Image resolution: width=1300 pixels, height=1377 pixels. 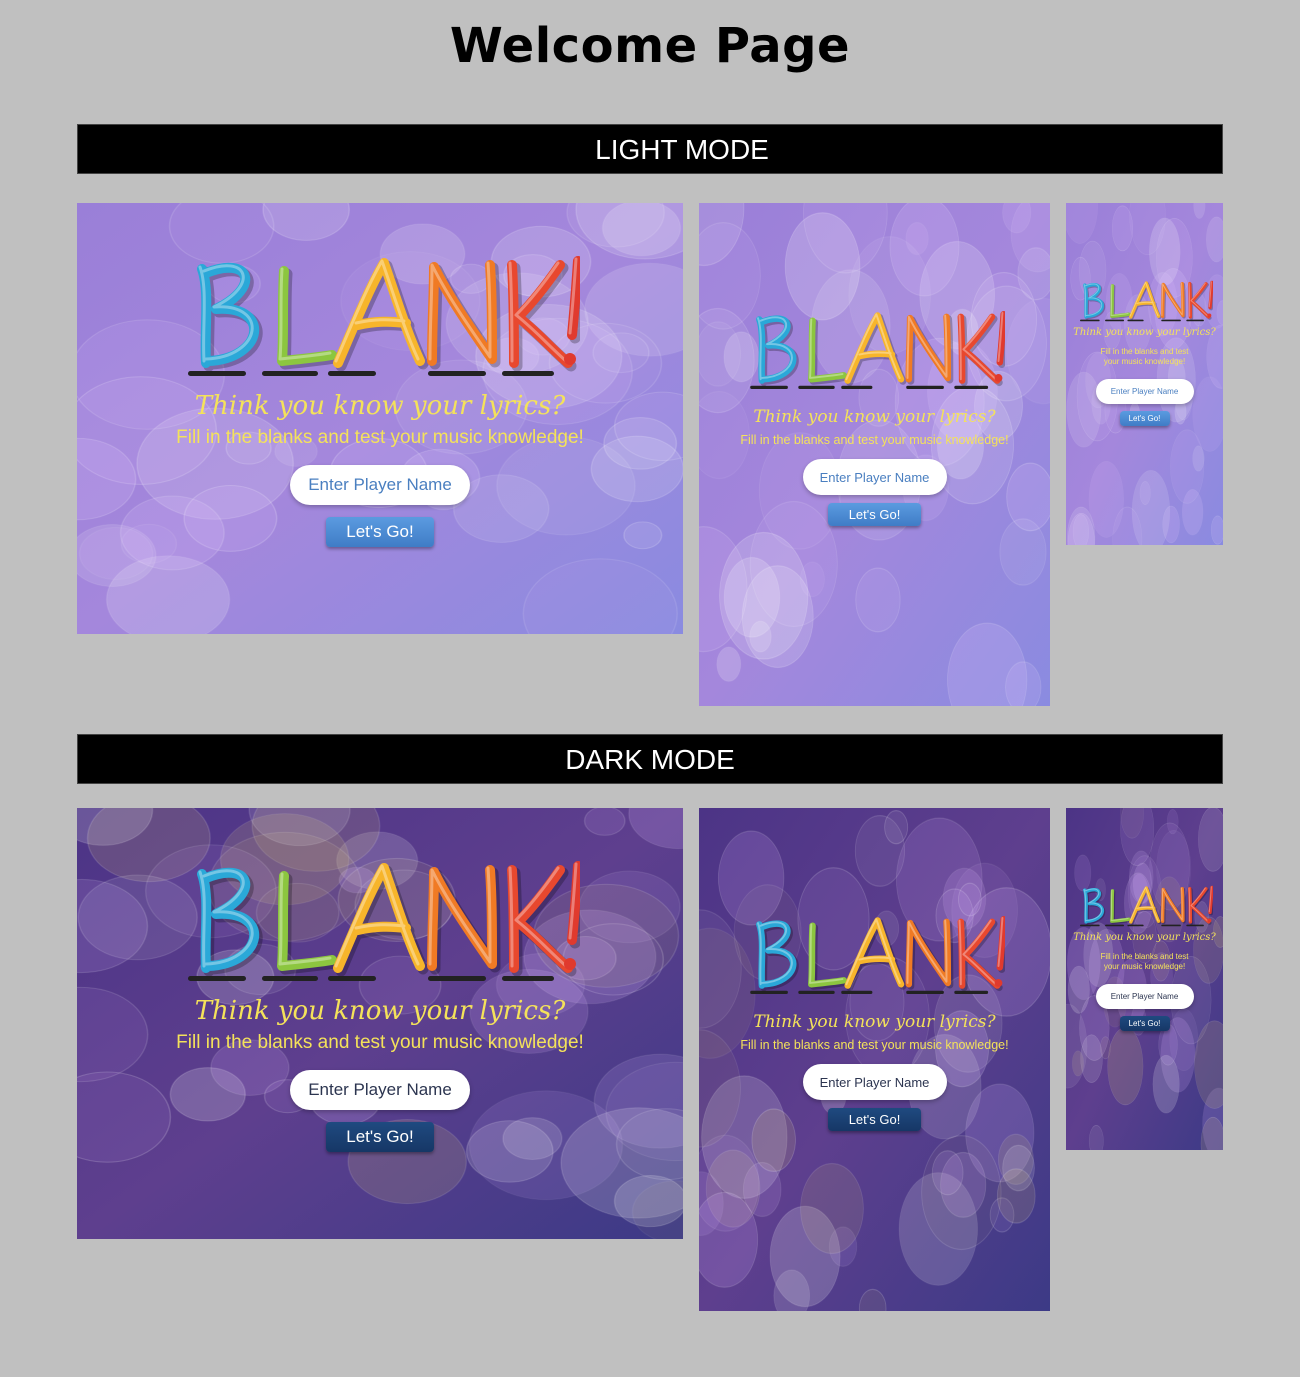 What do you see at coordinates (650, 46) in the screenshot?
I see `page-title: Welcome Page` at bounding box center [650, 46].